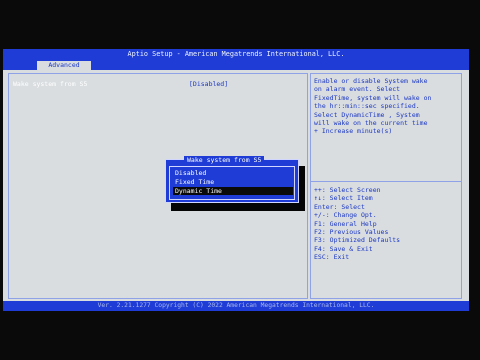 This screenshot has height=360, width=480. I want to click on key-previous-values: F2: Previous Values, so click(351, 231).